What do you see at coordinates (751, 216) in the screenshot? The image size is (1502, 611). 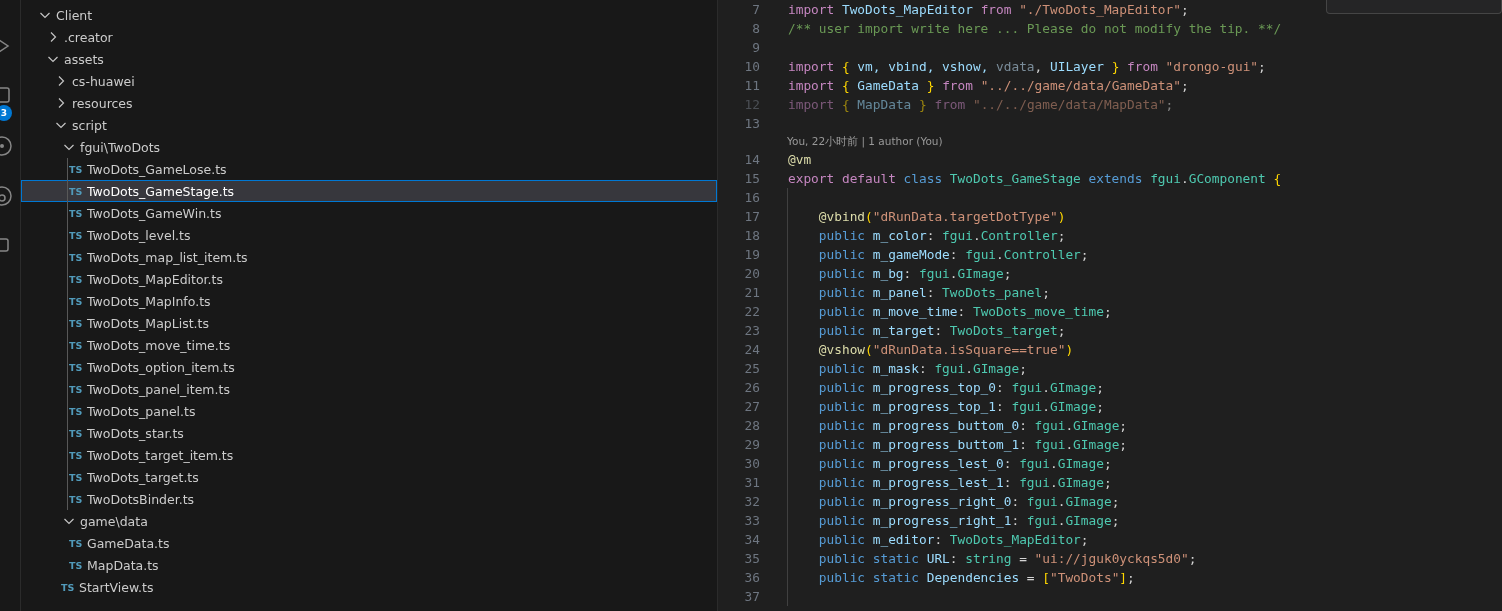 I see `line-number: 17` at bounding box center [751, 216].